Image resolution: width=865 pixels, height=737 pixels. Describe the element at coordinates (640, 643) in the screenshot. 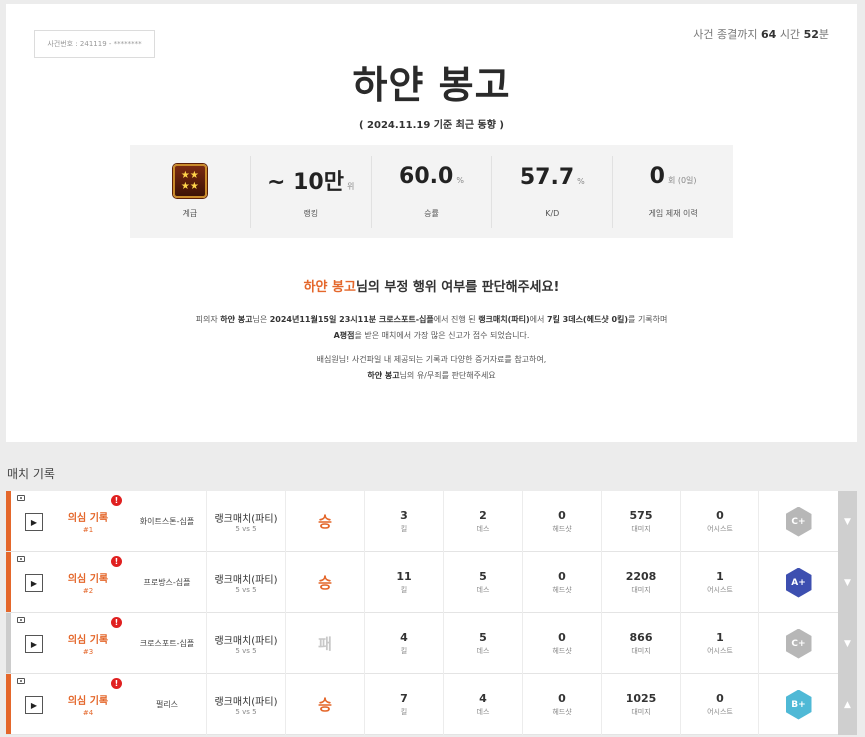

I see `damage-value: 866 대미지` at that location.